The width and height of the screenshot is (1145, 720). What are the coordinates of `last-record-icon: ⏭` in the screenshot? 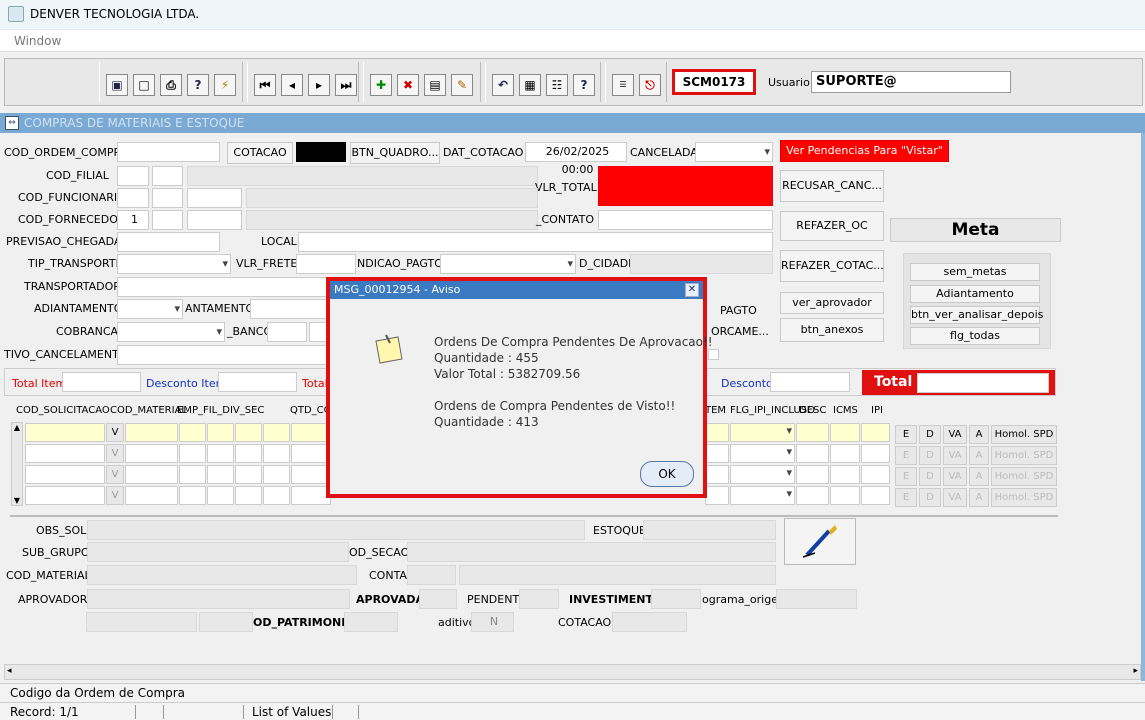 It's located at (346, 85).